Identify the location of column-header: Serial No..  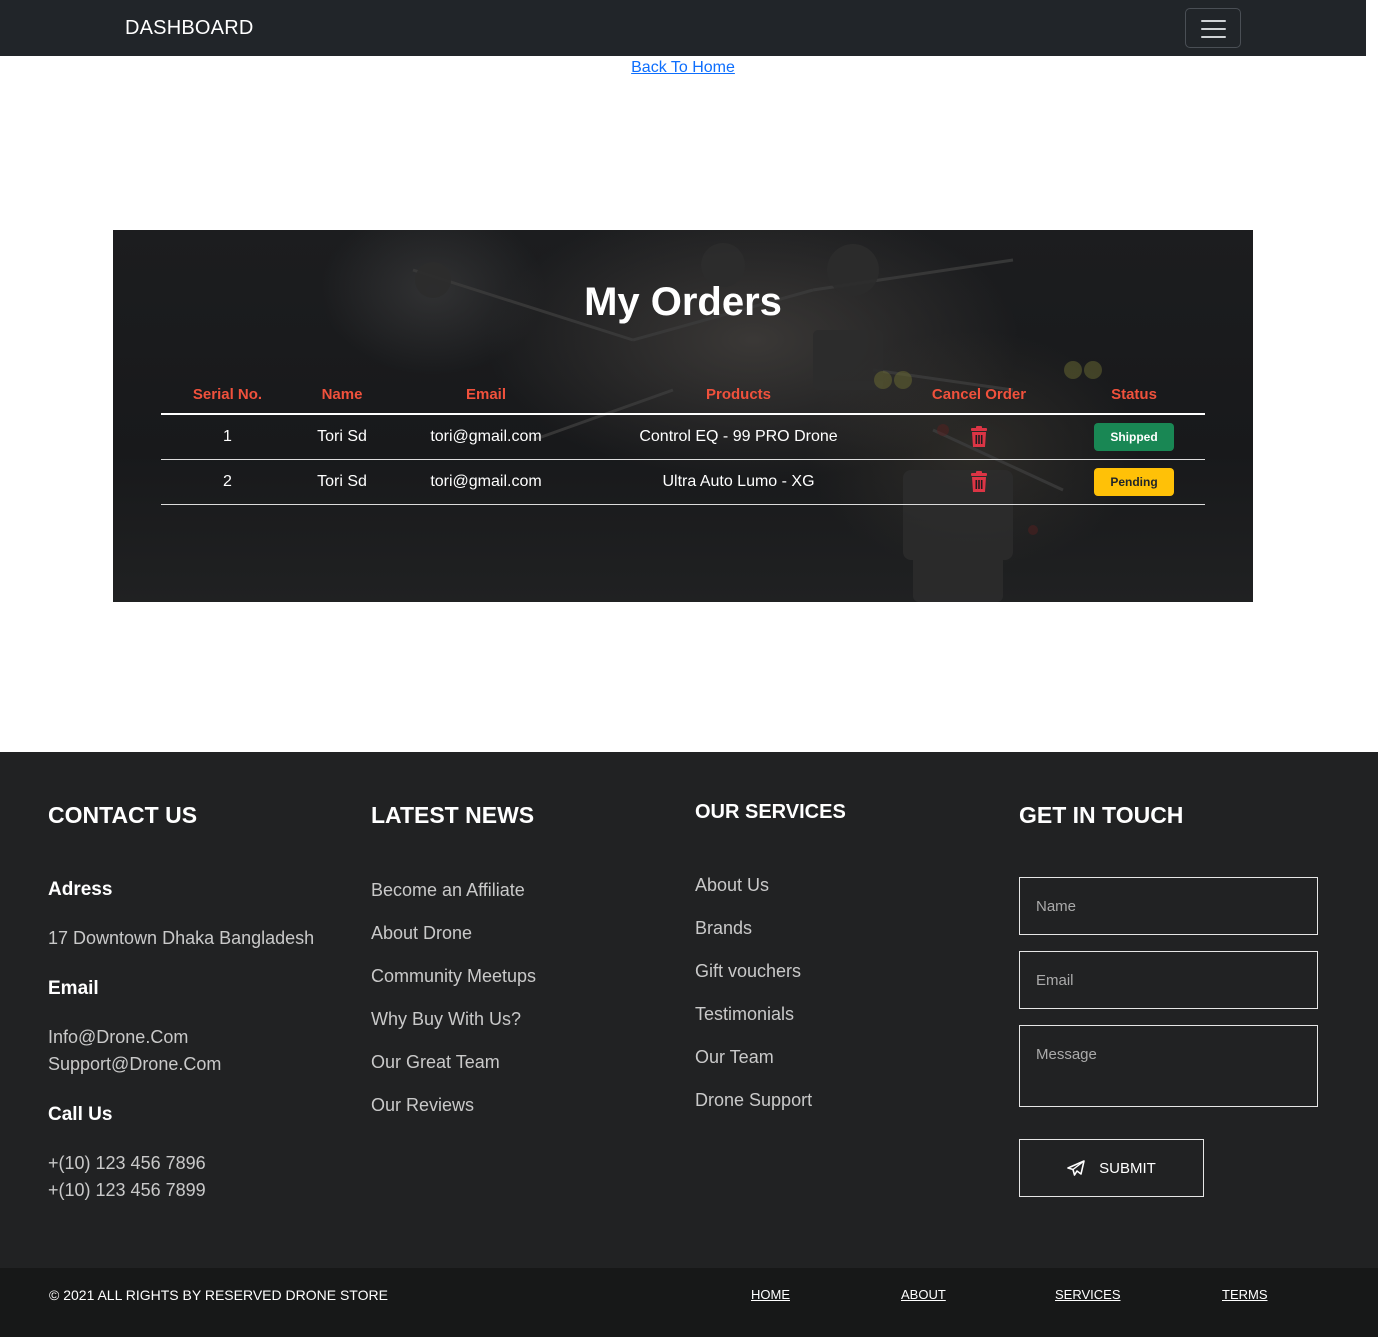
(227, 394).